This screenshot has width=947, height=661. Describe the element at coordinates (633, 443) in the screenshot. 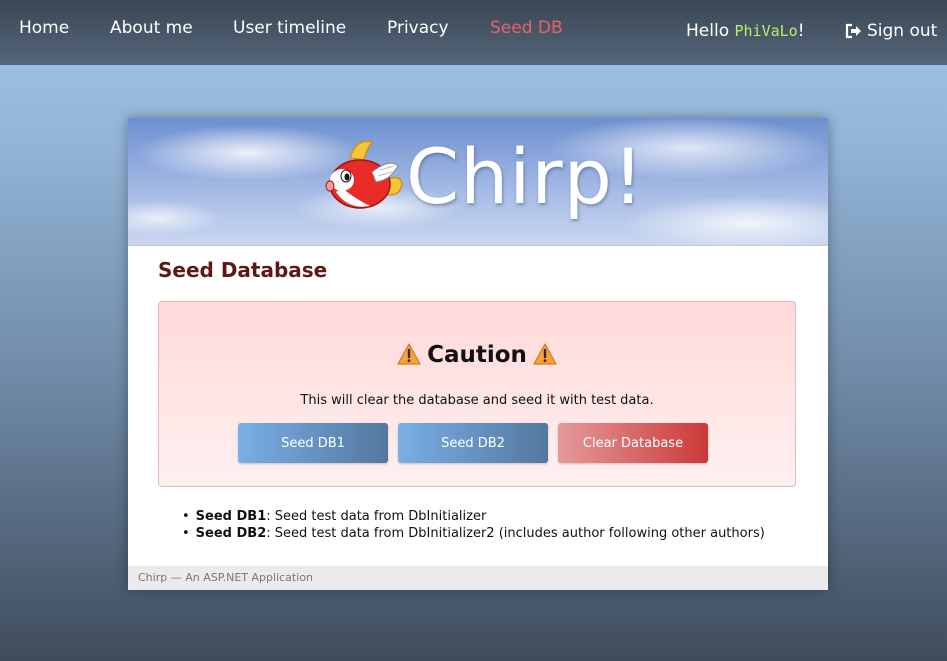

I see `clear-database-button: Clear Database` at that location.